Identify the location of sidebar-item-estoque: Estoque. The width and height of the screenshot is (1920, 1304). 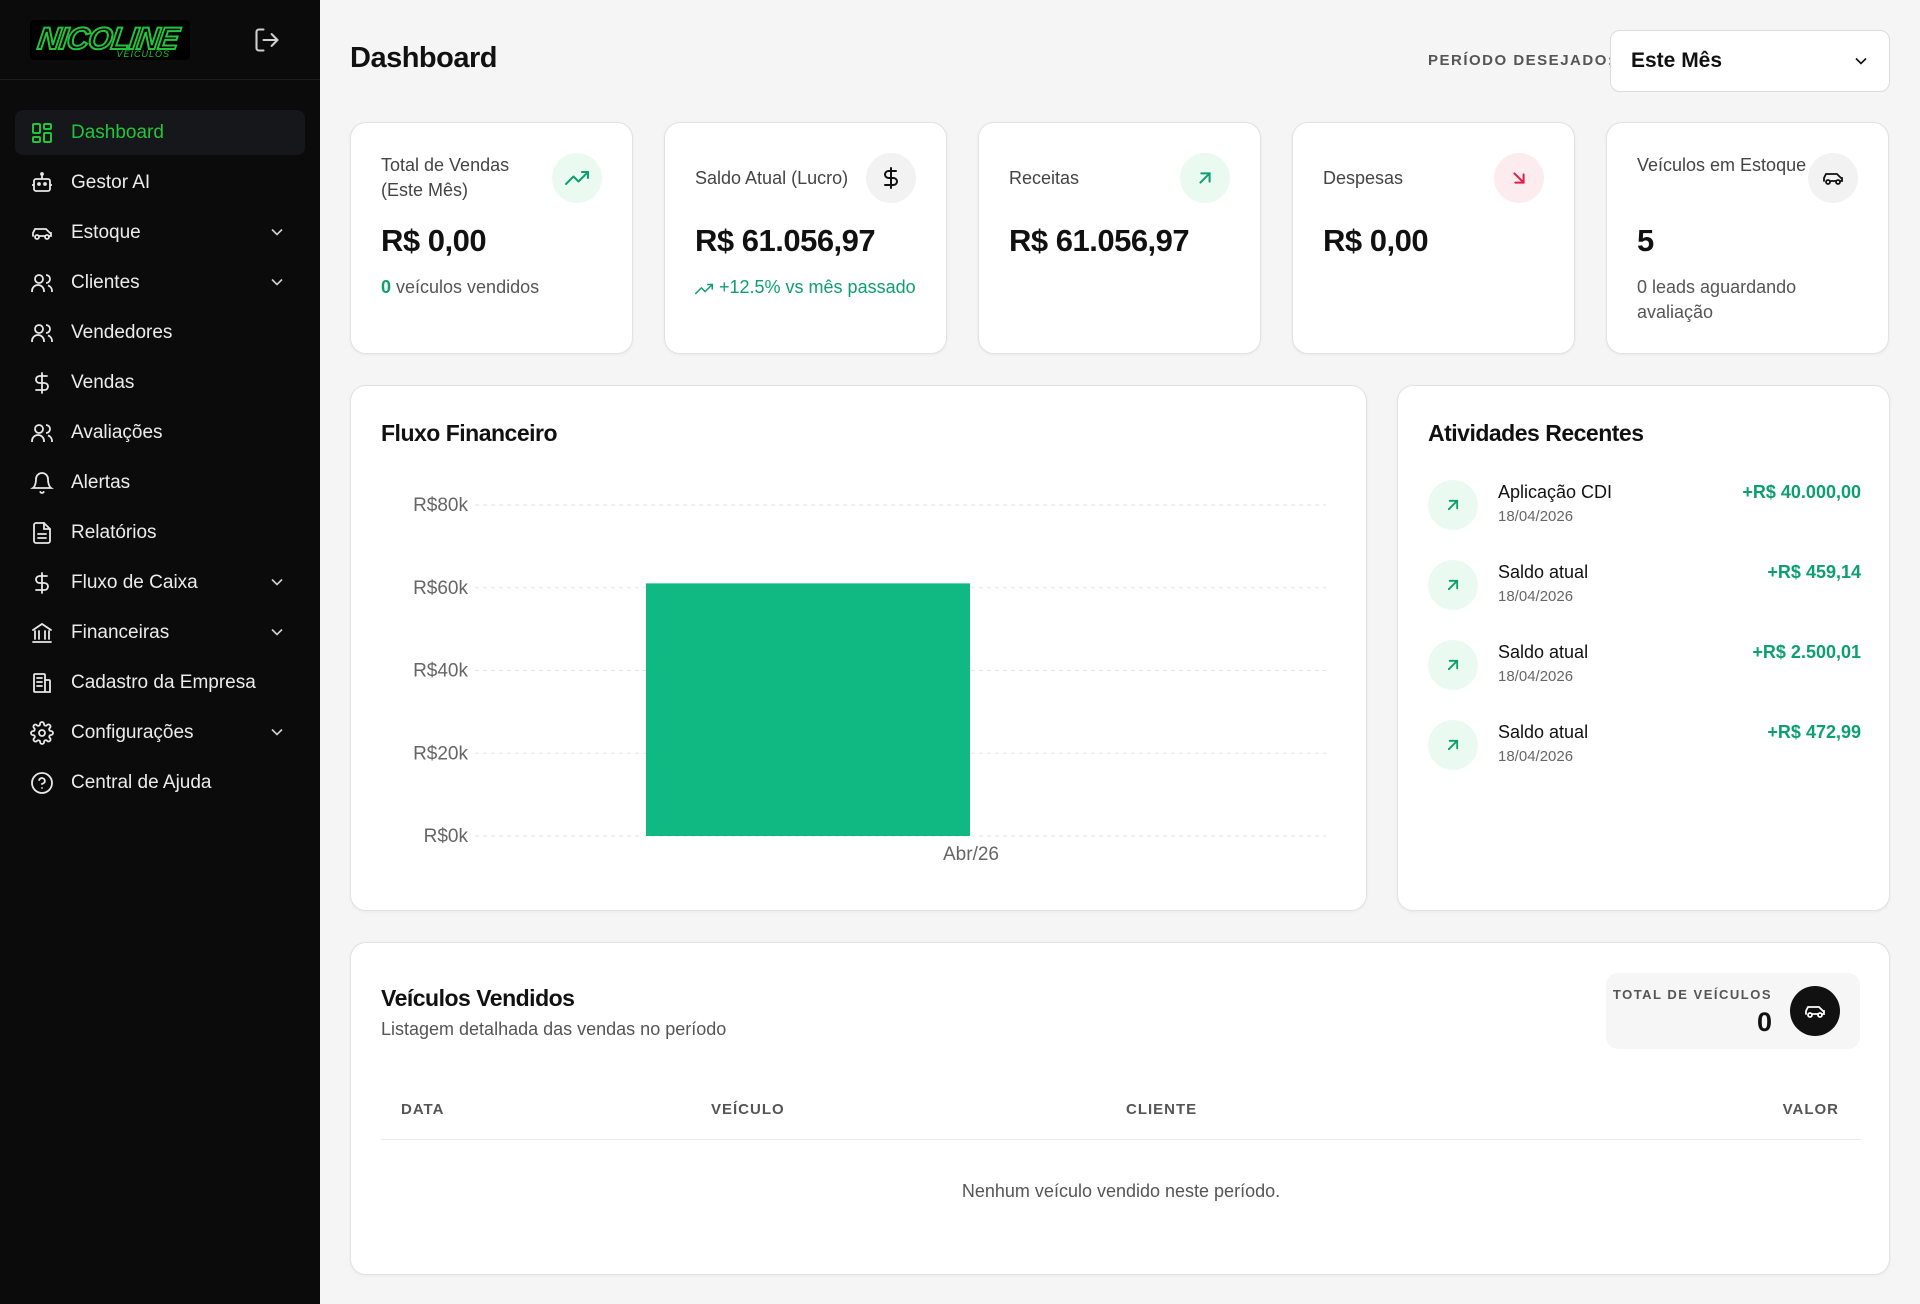
(160, 232).